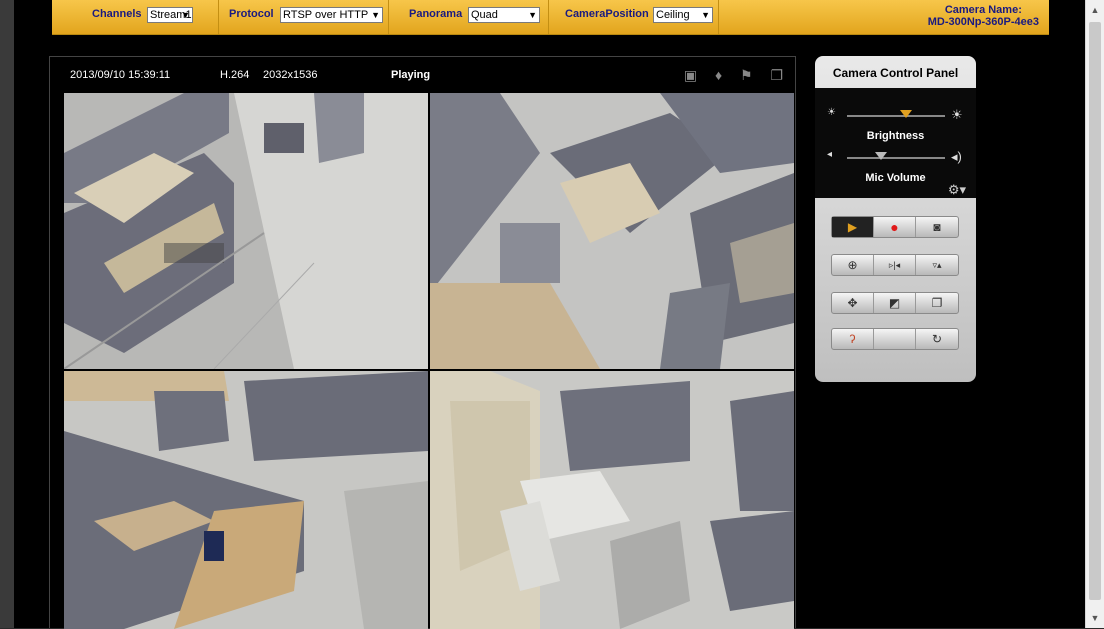 This screenshot has height=629, width=1104. Describe the element at coordinates (690, 75) in the screenshot. I see `video-camera-icon: ▣` at that location.